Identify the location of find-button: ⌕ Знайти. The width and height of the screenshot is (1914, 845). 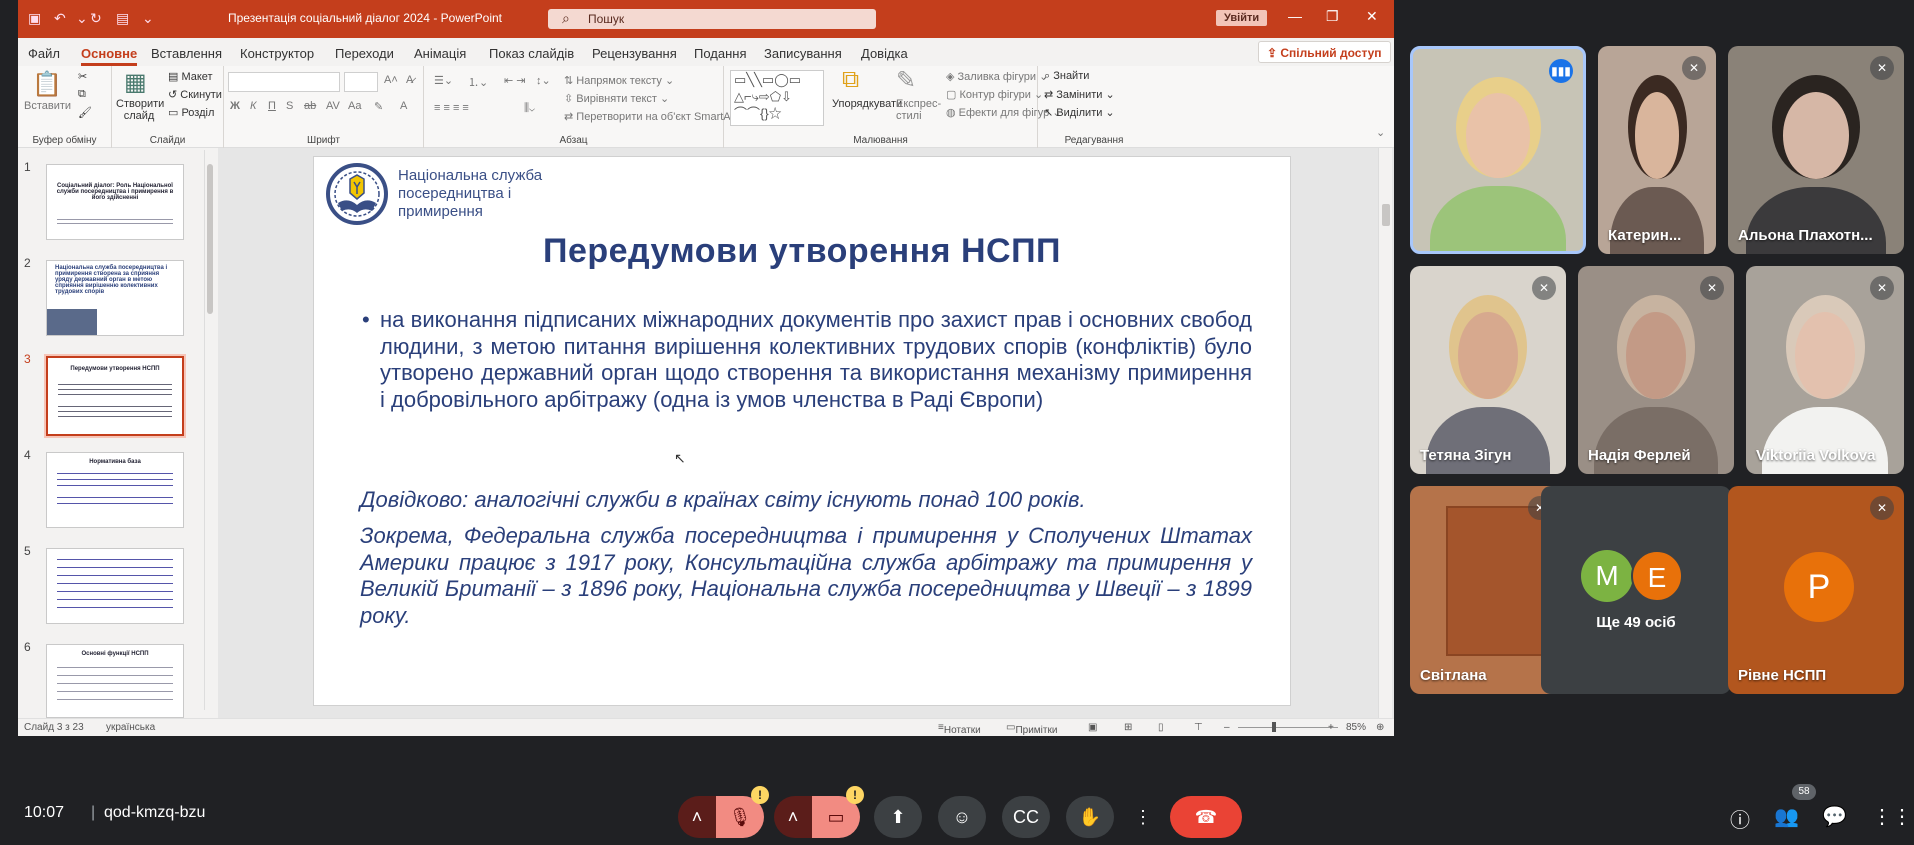
(1066, 76).